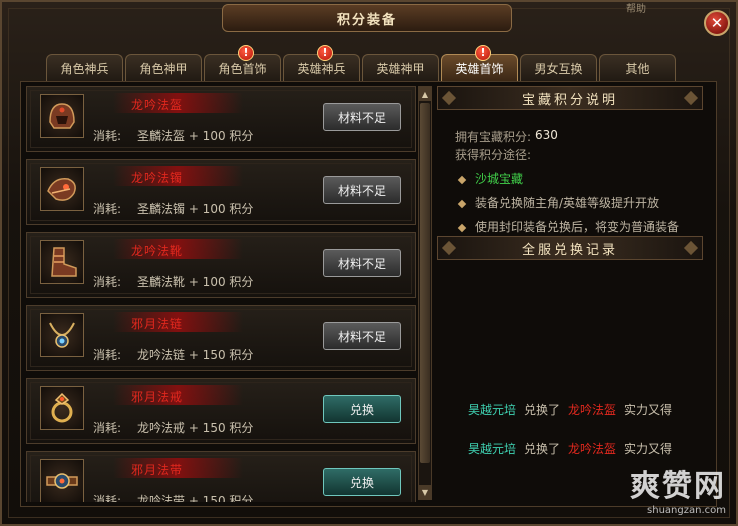  I want to click on item-name: 邪月法带, so click(157, 470).